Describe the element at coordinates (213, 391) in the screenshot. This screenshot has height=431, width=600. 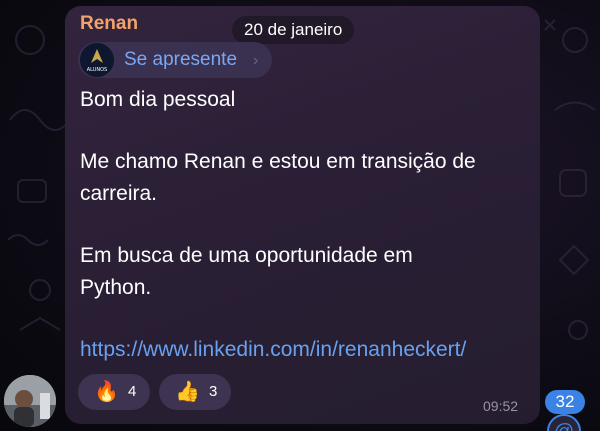
I see `reaction-count: 3` at that location.